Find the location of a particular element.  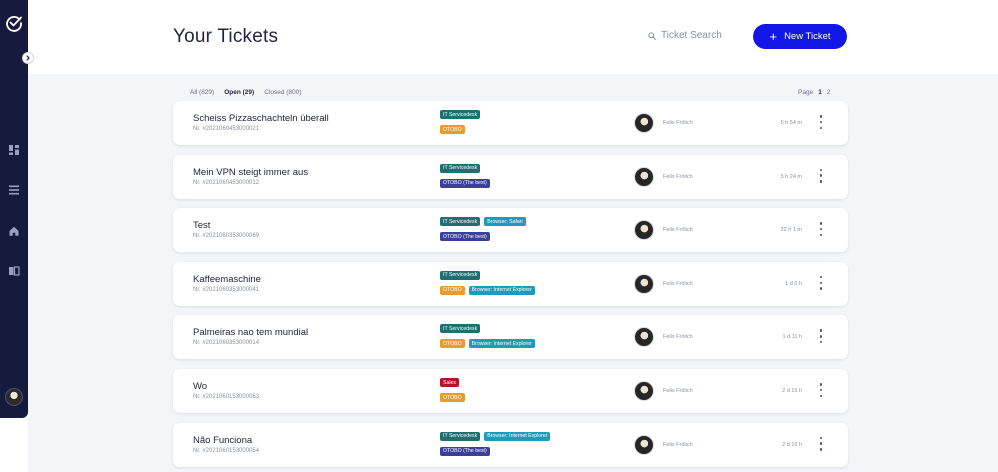

home-icon is located at coordinates (14, 231).